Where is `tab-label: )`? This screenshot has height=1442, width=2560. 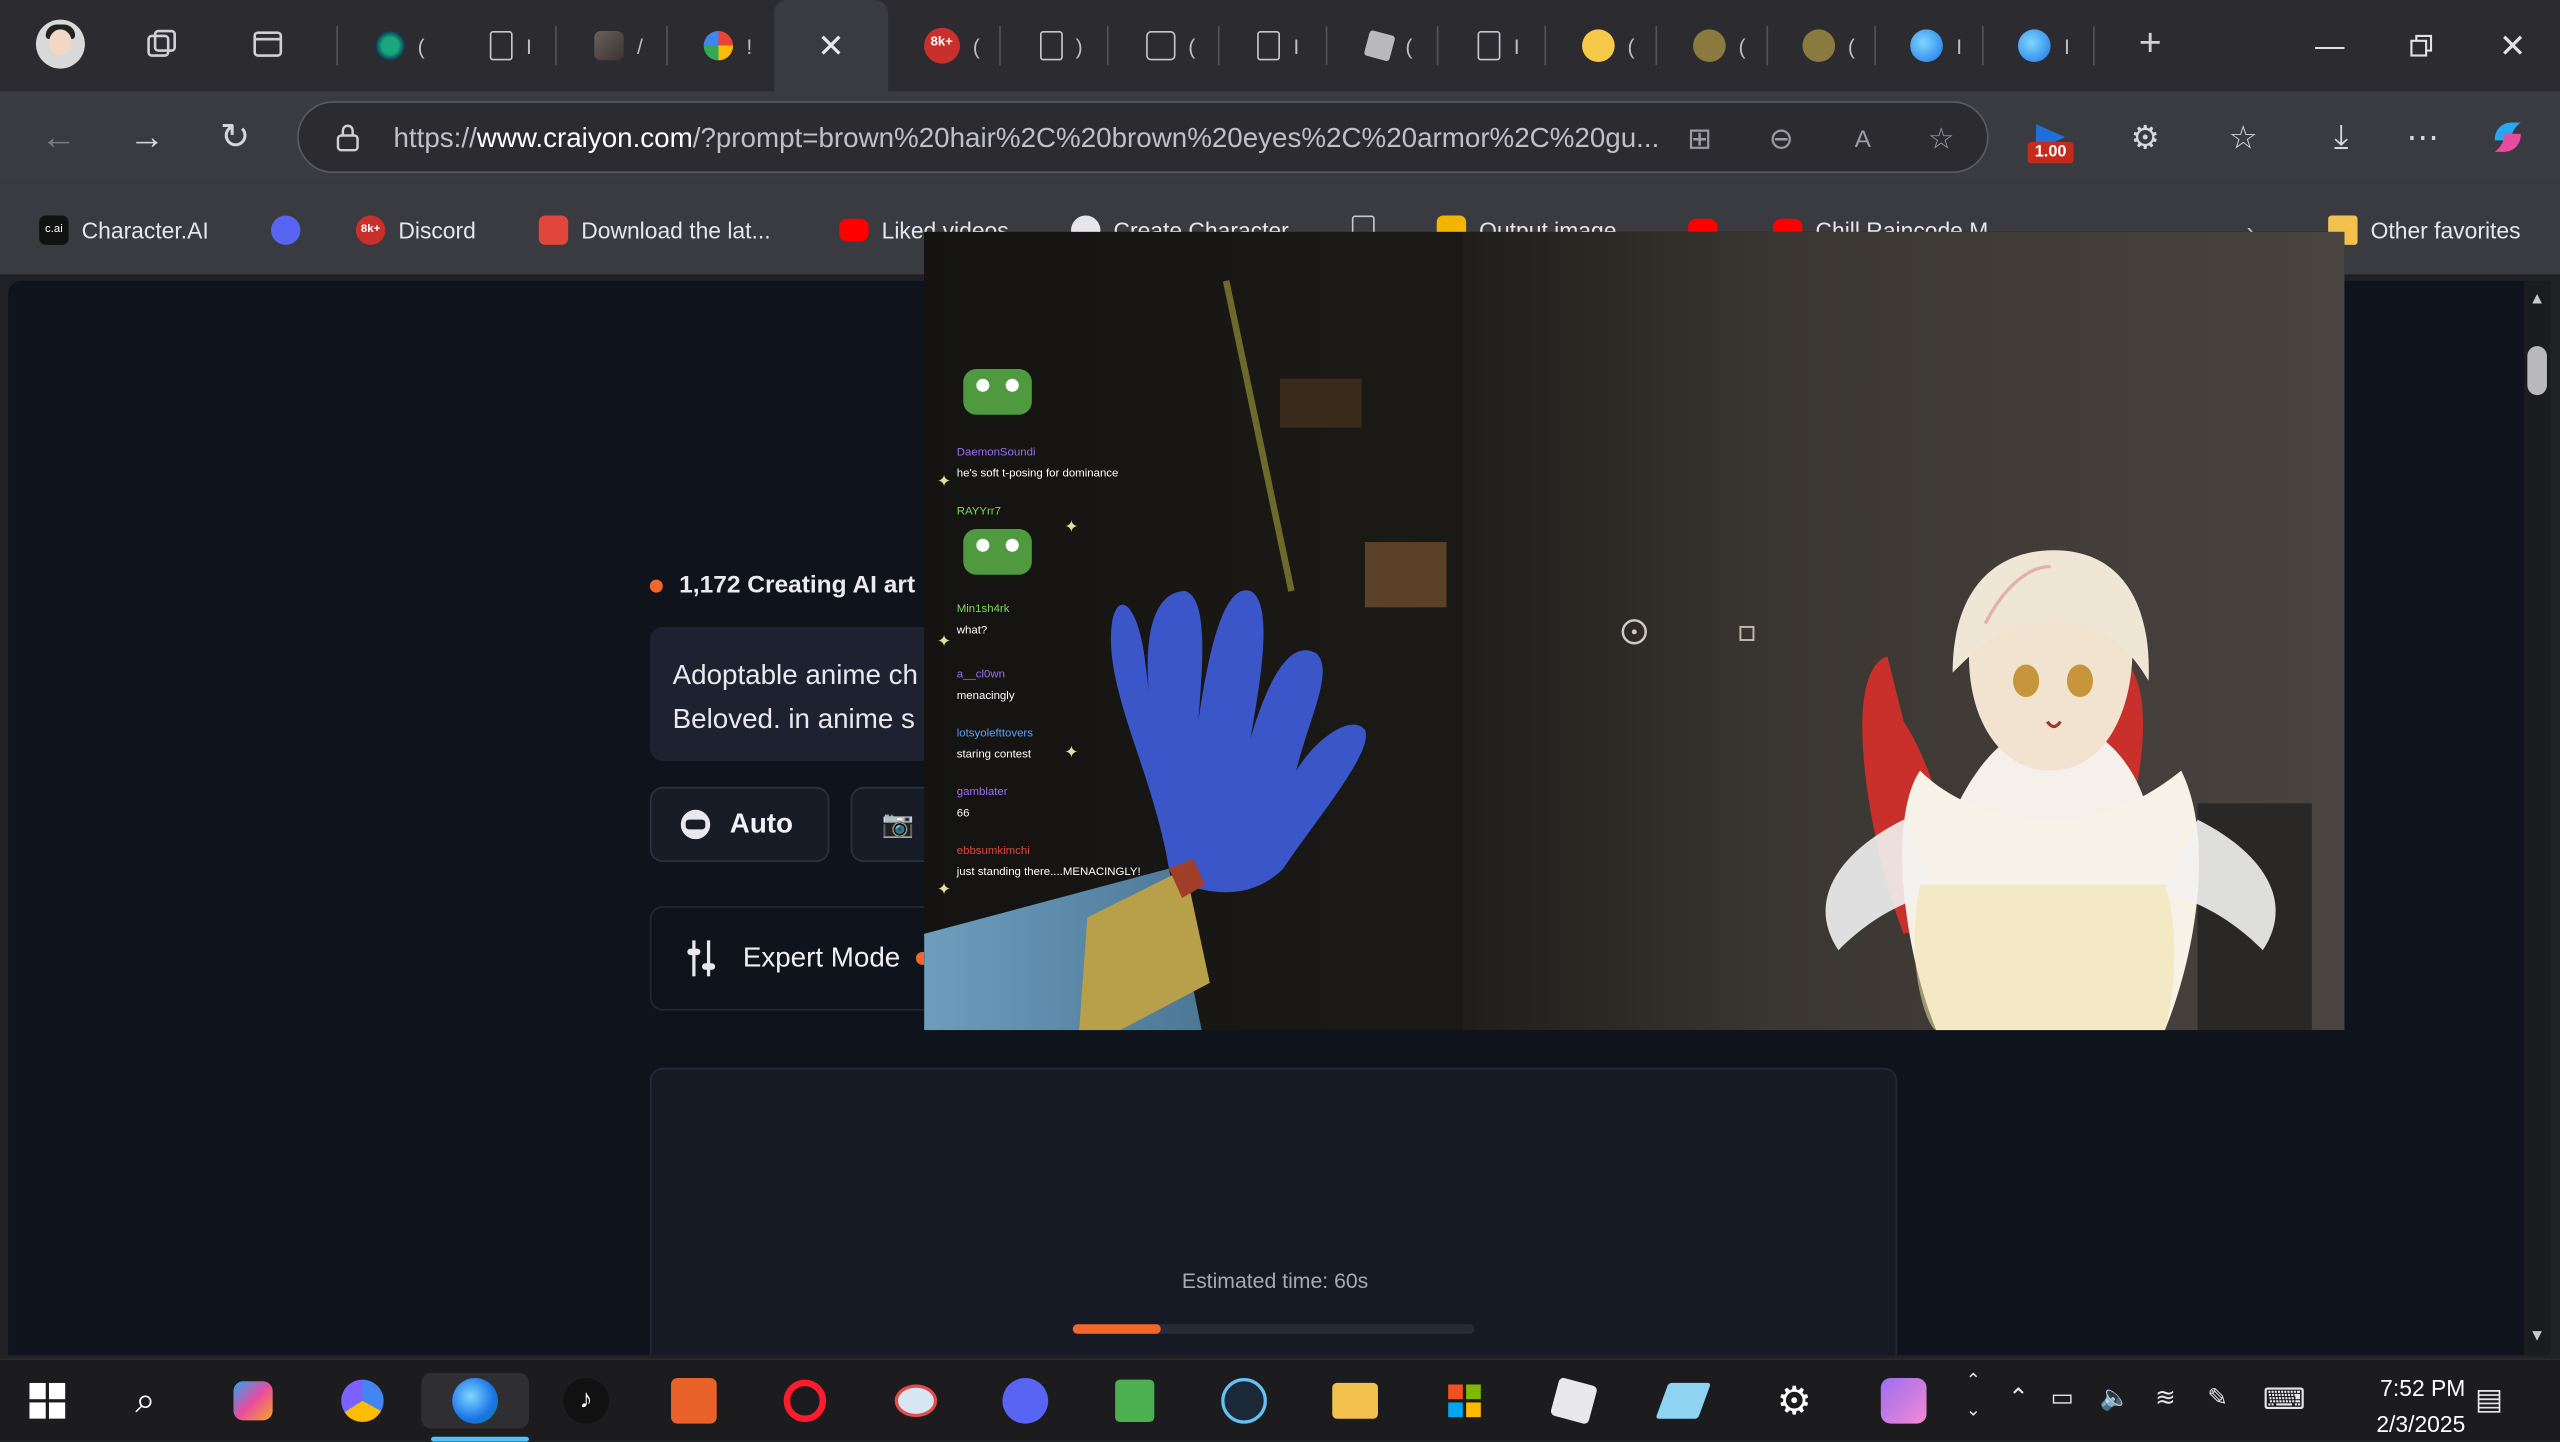 tab-label: ) is located at coordinates (1079, 45).